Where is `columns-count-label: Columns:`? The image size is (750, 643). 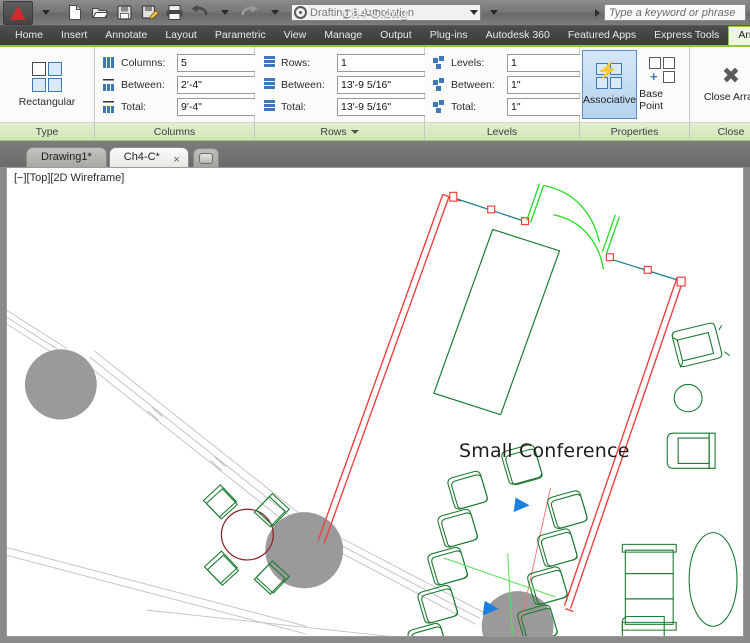
columns-count-label: Columns: is located at coordinates (143, 62).